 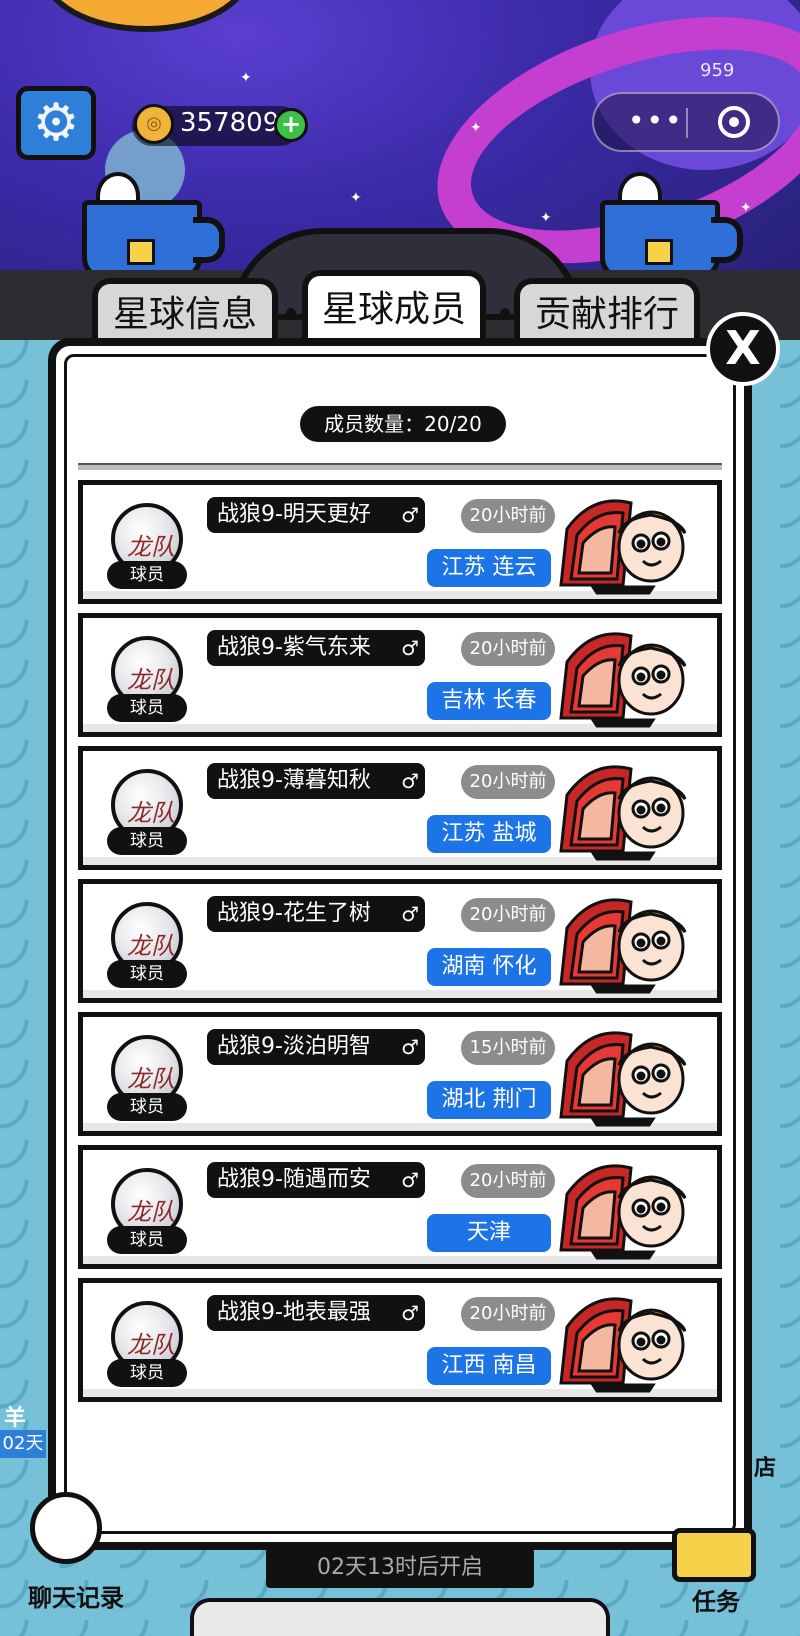 I want to click on member-name-tag: 战狼9-花生了树 ♂, so click(x=316, y=914).